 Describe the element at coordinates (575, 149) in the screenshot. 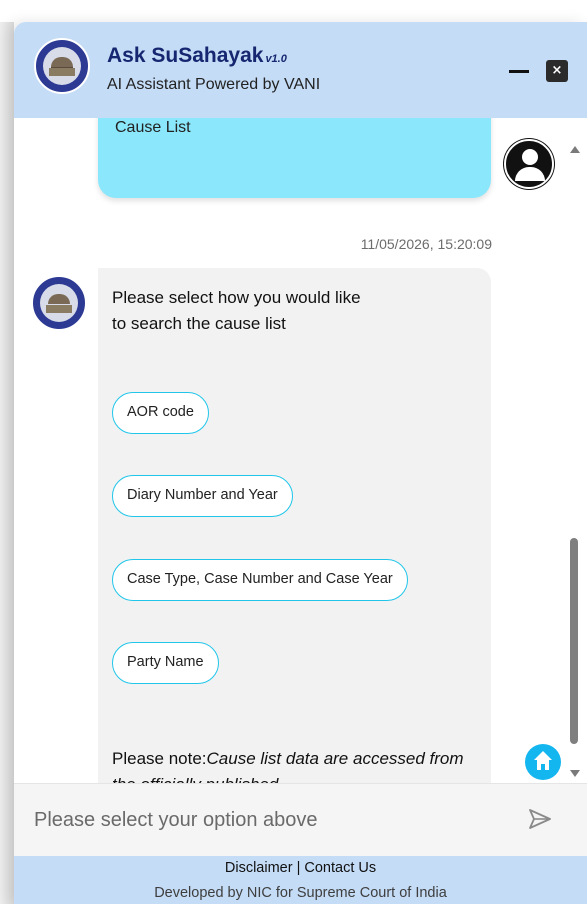

I see `scroll-up-arrow-icon` at that location.